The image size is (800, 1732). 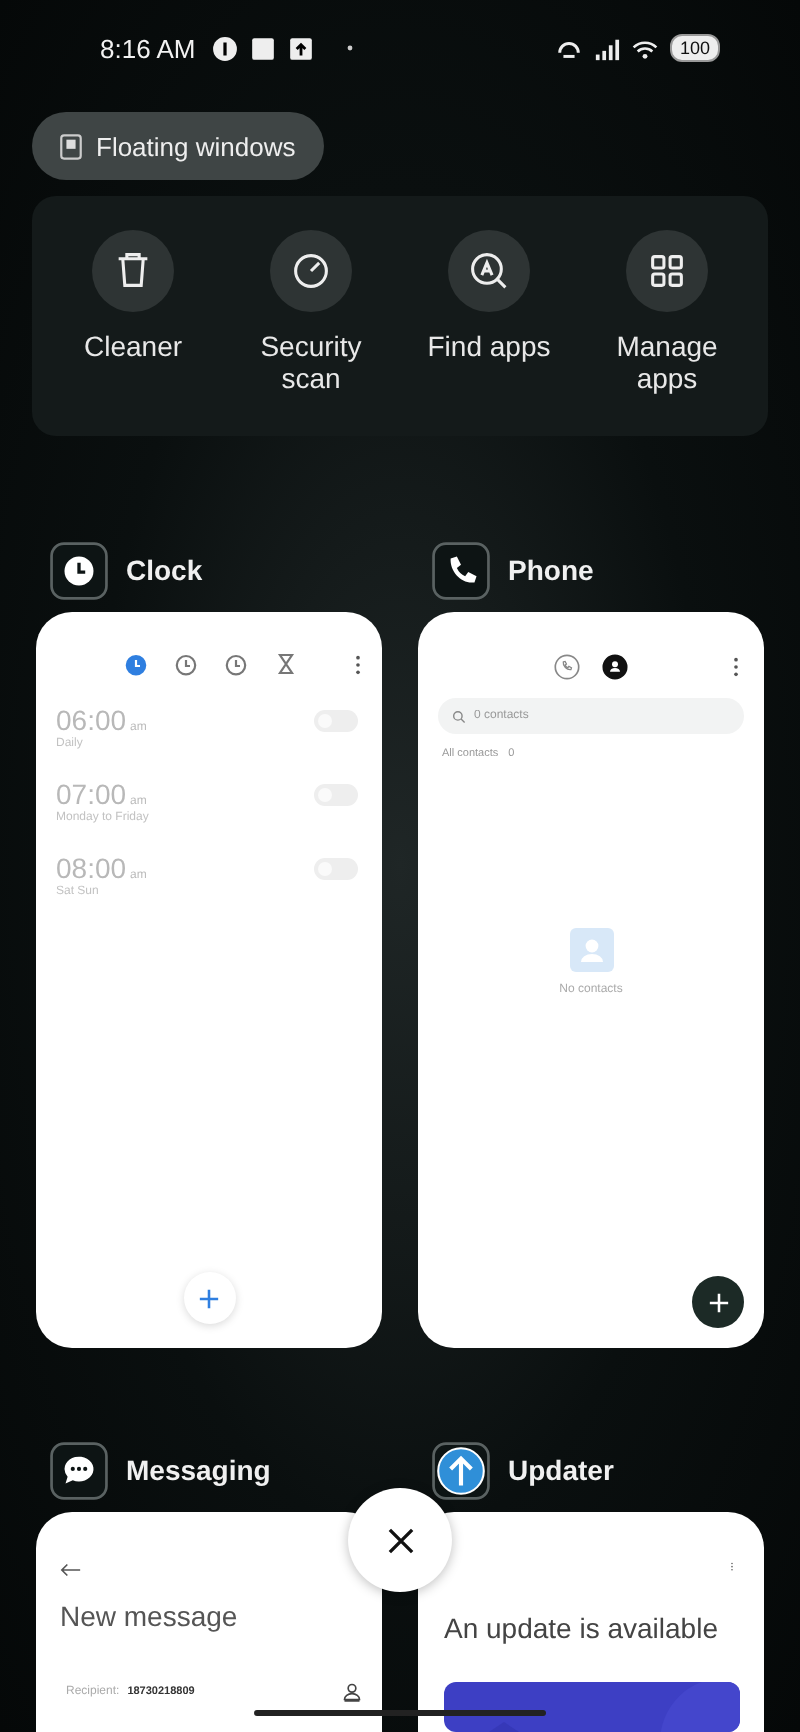 What do you see at coordinates (91, 794) in the screenshot?
I see `alarm-time: 07:00` at bounding box center [91, 794].